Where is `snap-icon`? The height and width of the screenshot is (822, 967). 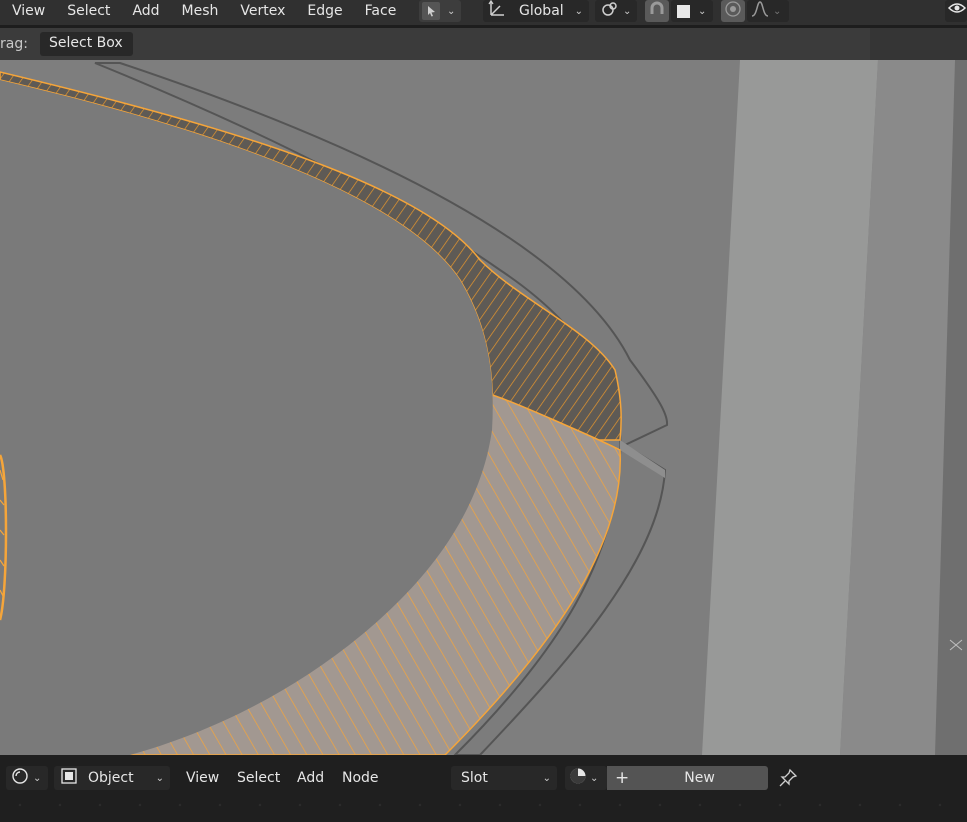
snap-icon is located at coordinates (610, 11).